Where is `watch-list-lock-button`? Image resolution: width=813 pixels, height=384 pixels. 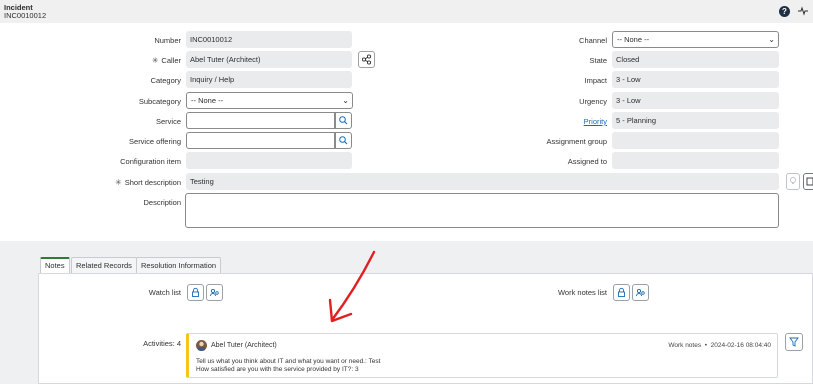
watch-list-lock-button is located at coordinates (195, 292).